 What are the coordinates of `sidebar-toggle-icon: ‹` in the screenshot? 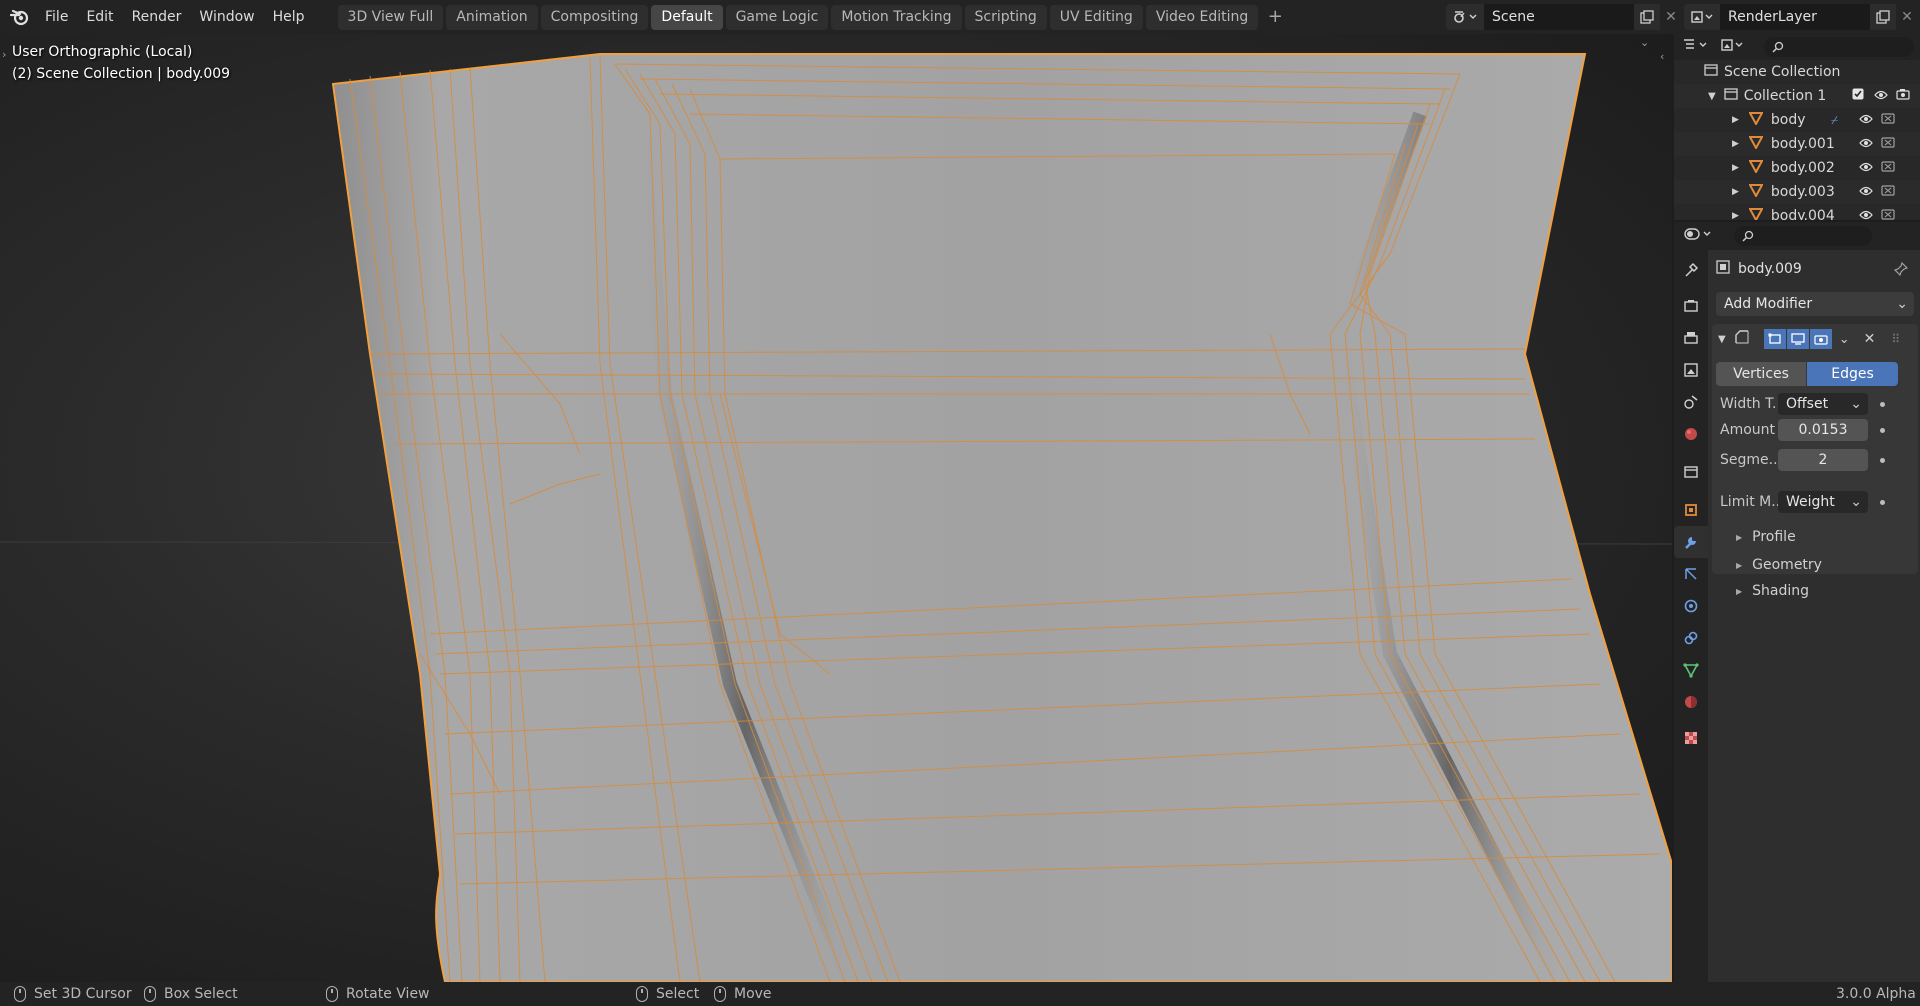 It's located at (1662, 56).